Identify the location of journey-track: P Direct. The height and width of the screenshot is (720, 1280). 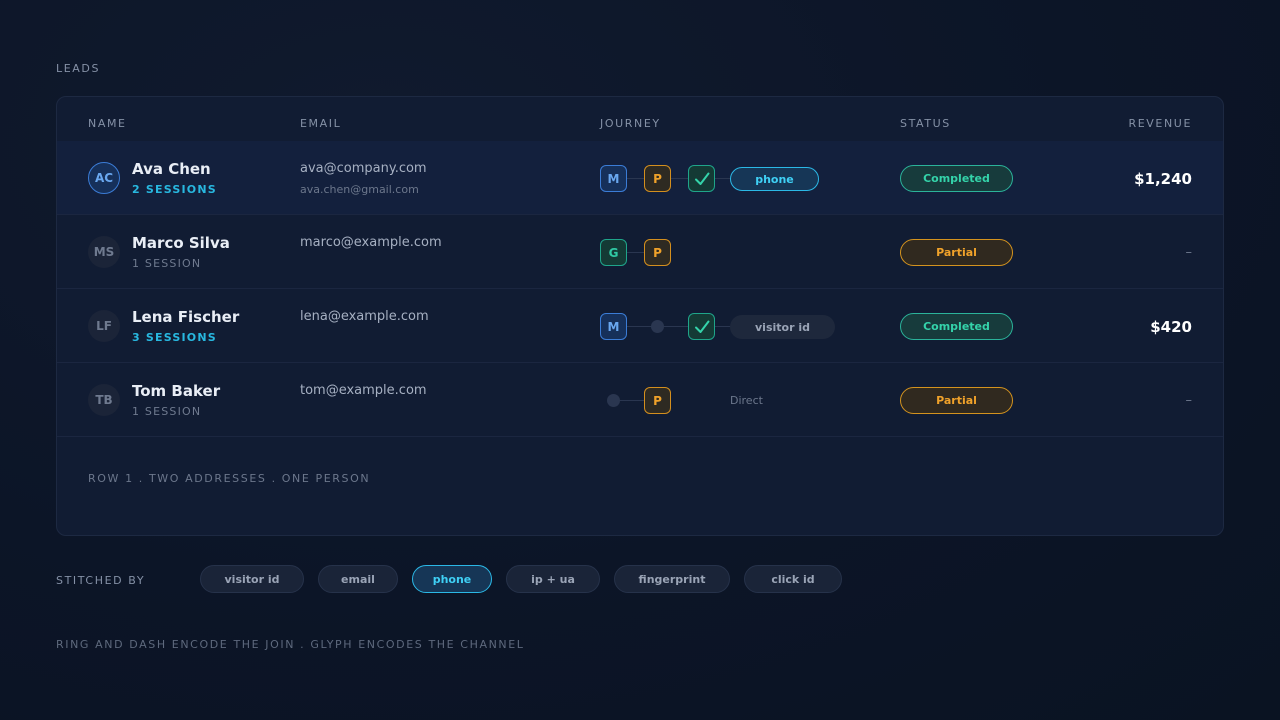
(750, 401).